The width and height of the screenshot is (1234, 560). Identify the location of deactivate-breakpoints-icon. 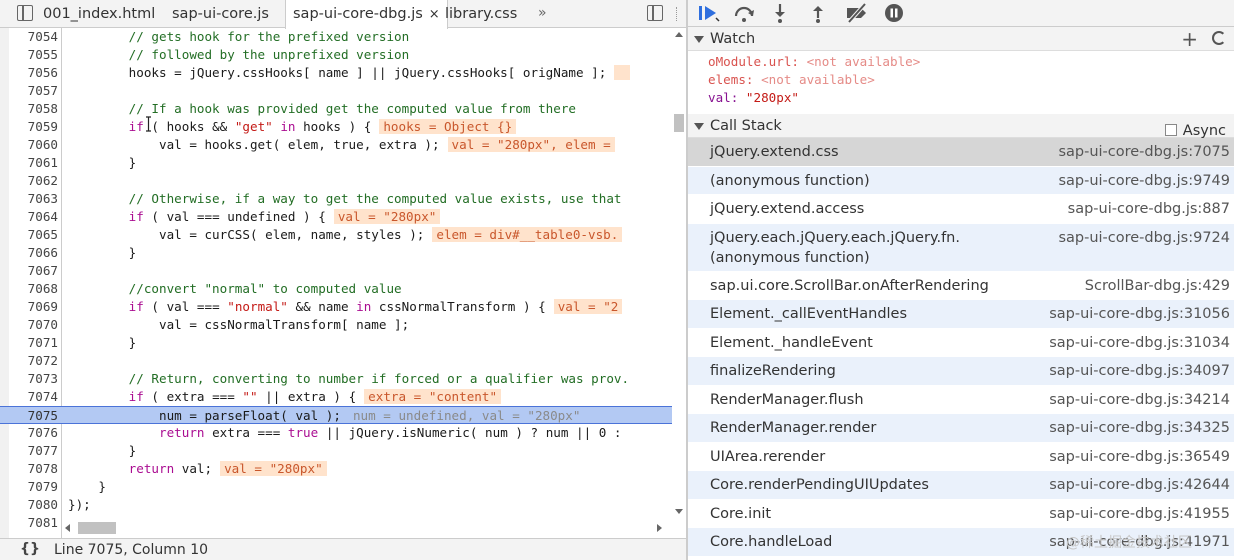
(857, 13).